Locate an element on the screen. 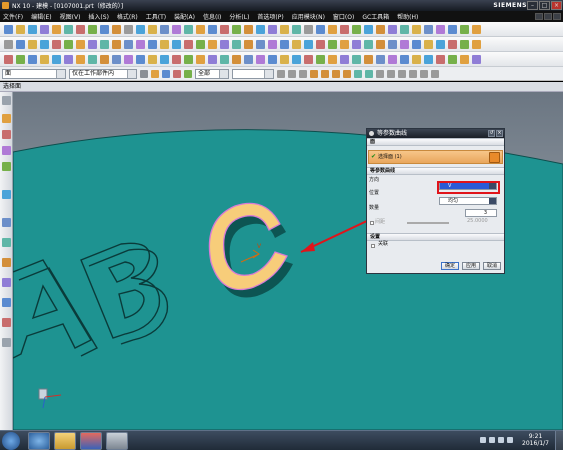 The height and width of the screenshot is (450, 563). assembly-navigator-tab-icon is located at coordinates (6, 118).